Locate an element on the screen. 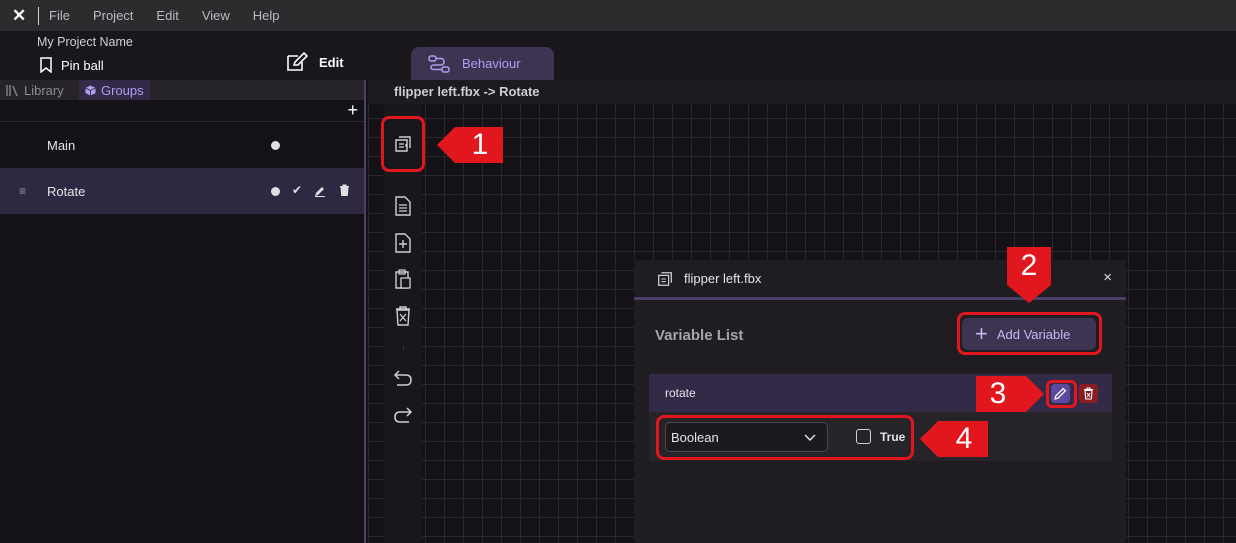  tab-behaviour-label: Behaviour is located at coordinates (491, 63).